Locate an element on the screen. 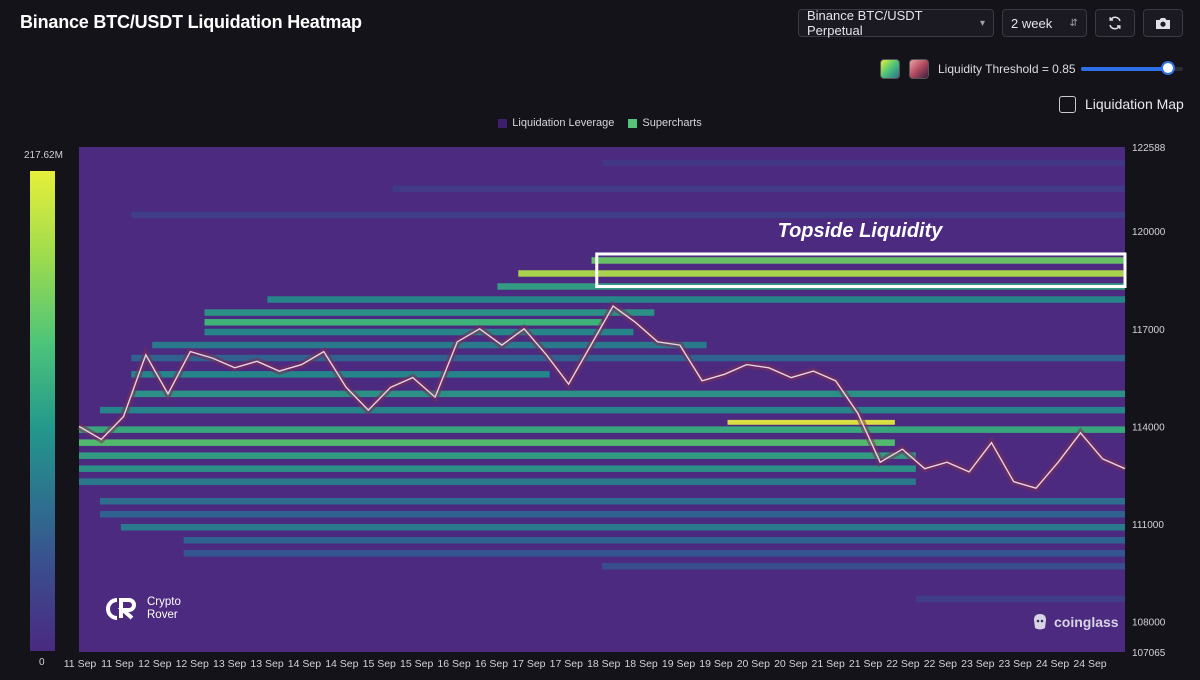 Image resolution: width=1200 pixels, height=680 pixels. crypto-rover-text: Crypto Rover is located at coordinates (164, 609).